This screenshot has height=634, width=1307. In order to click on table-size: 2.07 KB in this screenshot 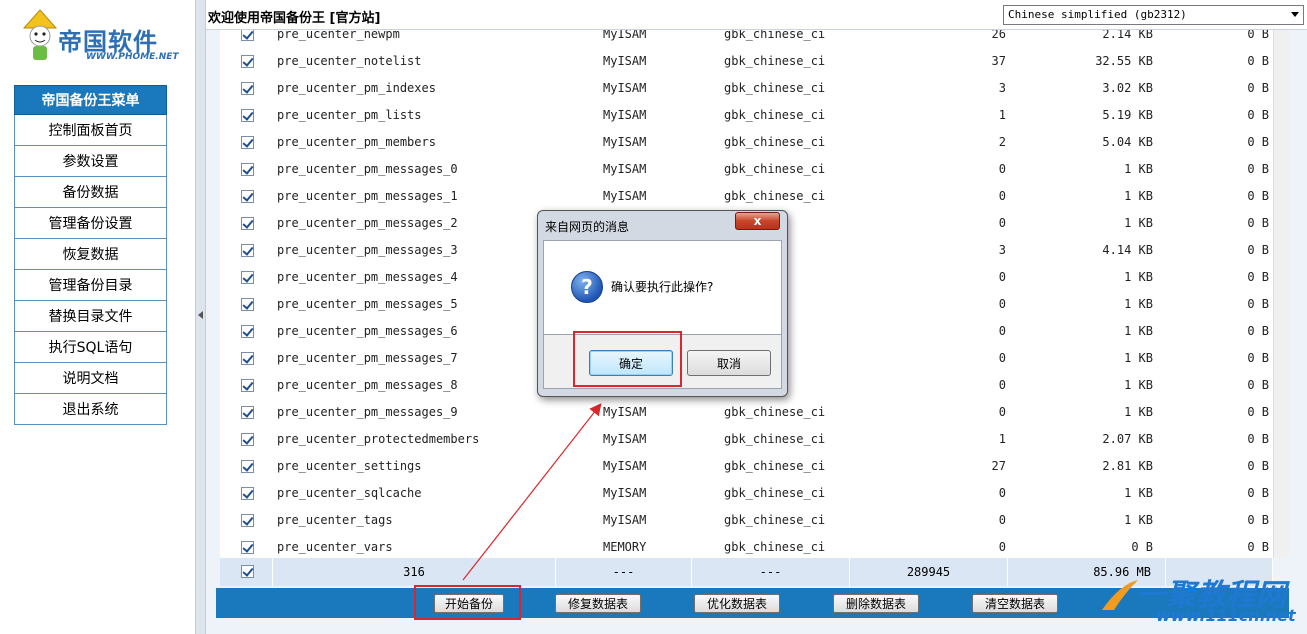, I will do `click(1127, 439)`.